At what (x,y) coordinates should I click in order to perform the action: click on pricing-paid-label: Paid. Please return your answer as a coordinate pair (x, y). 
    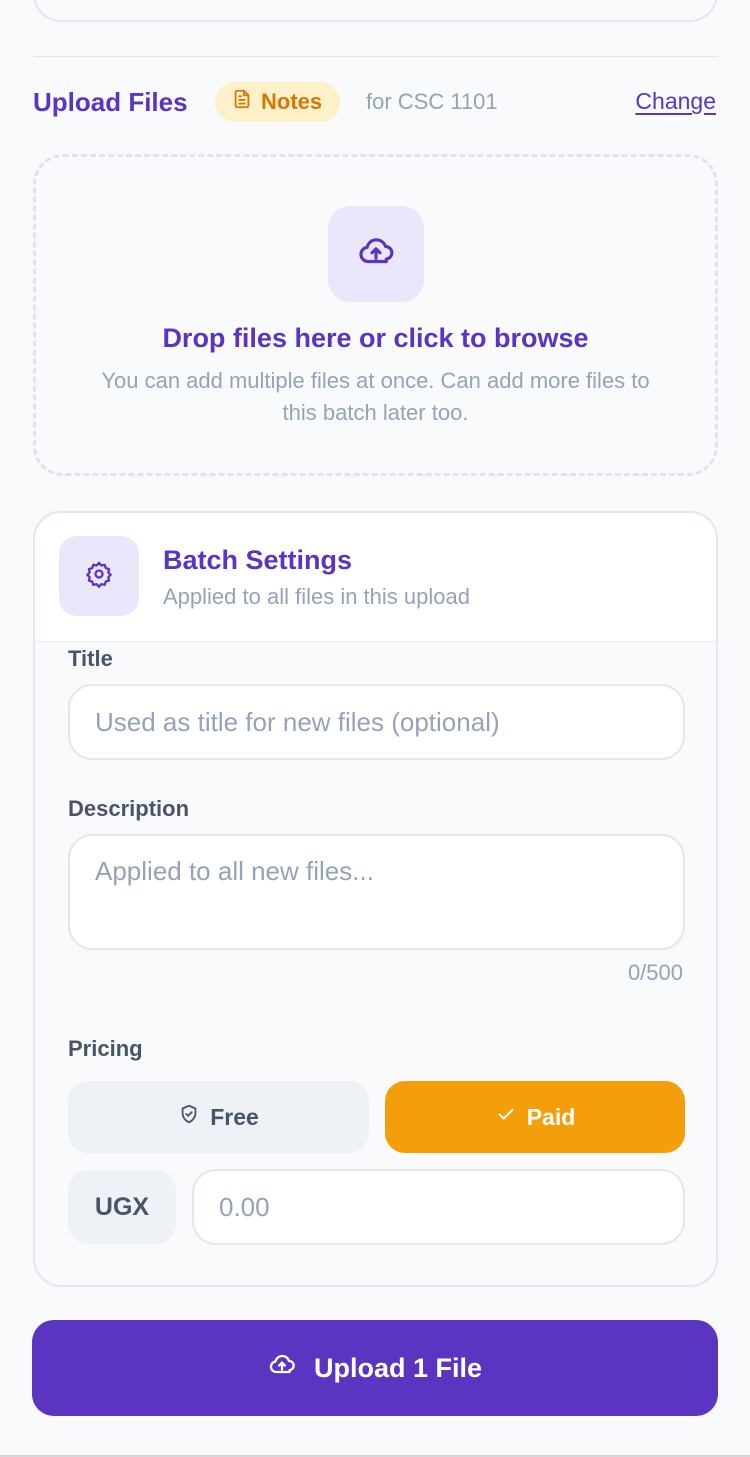
    Looking at the image, I should click on (551, 1116).